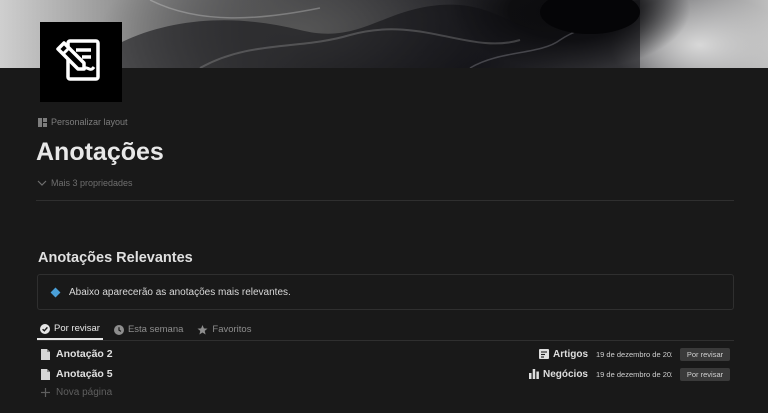  I want to click on row-category: Negócios, so click(558, 374).